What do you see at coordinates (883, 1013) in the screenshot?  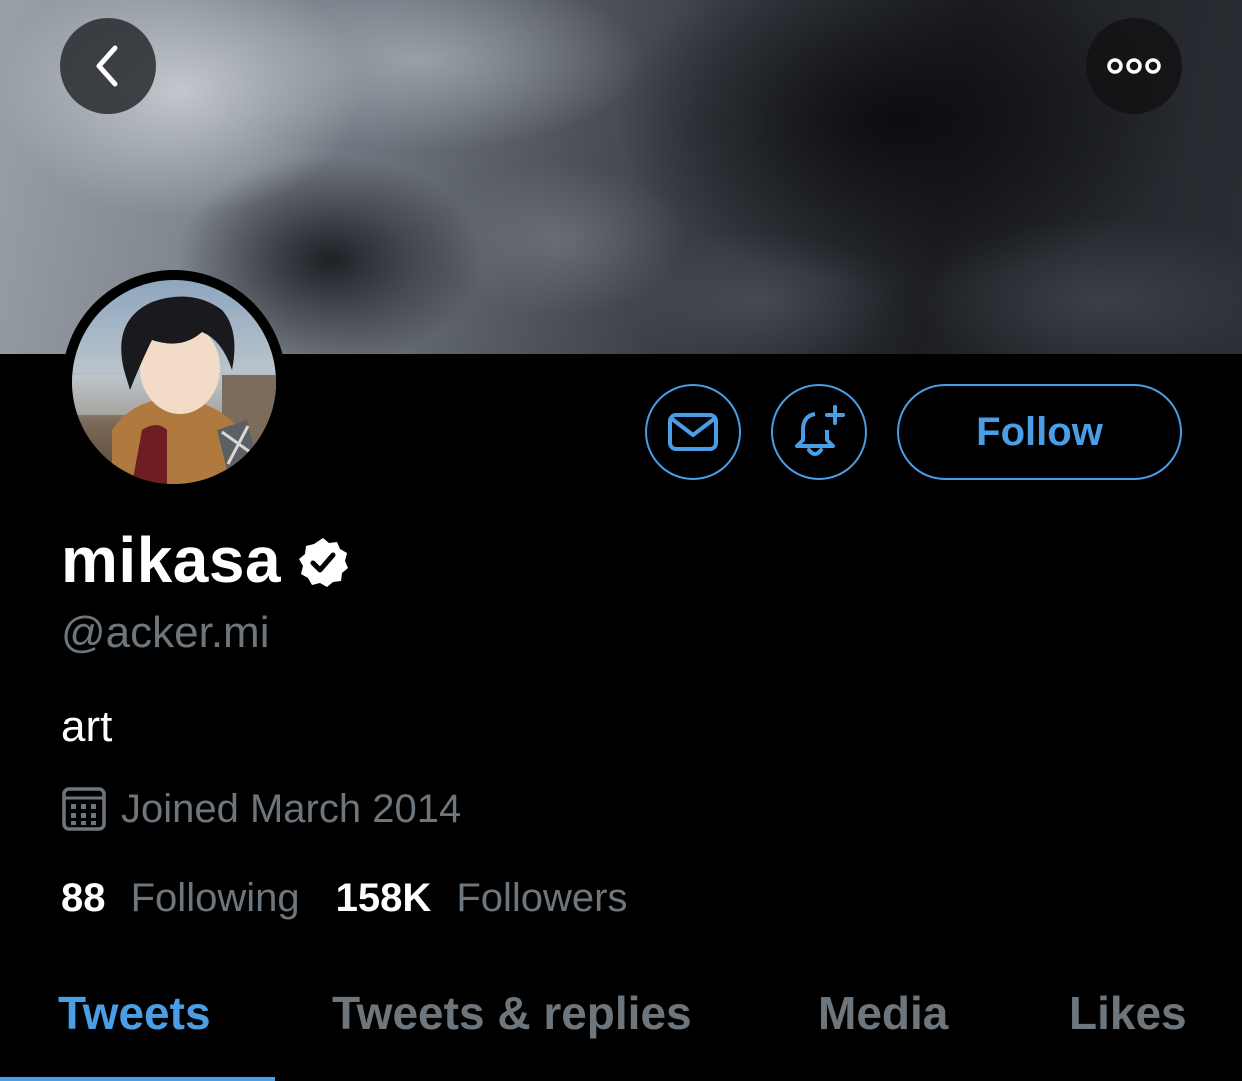 I see `tab-media: Media` at bounding box center [883, 1013].